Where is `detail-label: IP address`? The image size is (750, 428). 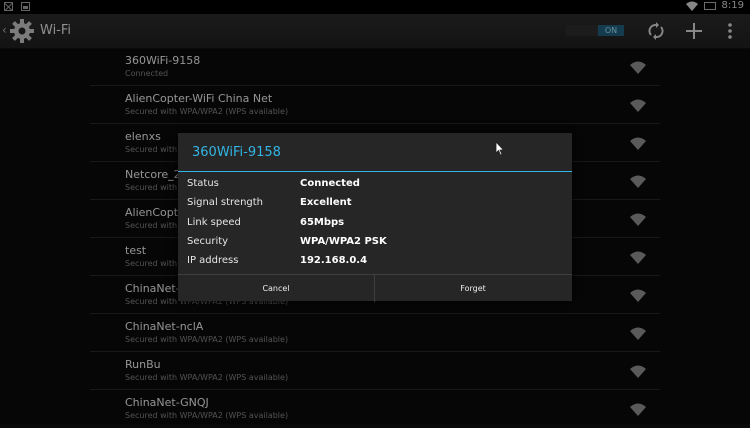 detail-label: IP address is located at coordinates (213, 260).